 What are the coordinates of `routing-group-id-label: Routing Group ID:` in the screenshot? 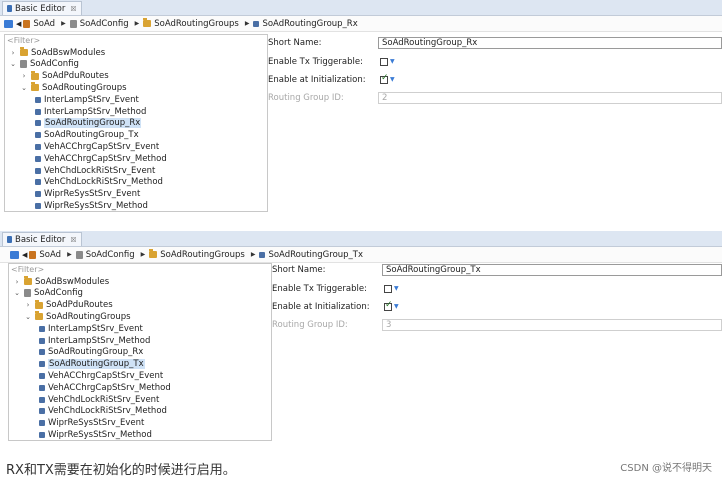 It's located at (310, 324).